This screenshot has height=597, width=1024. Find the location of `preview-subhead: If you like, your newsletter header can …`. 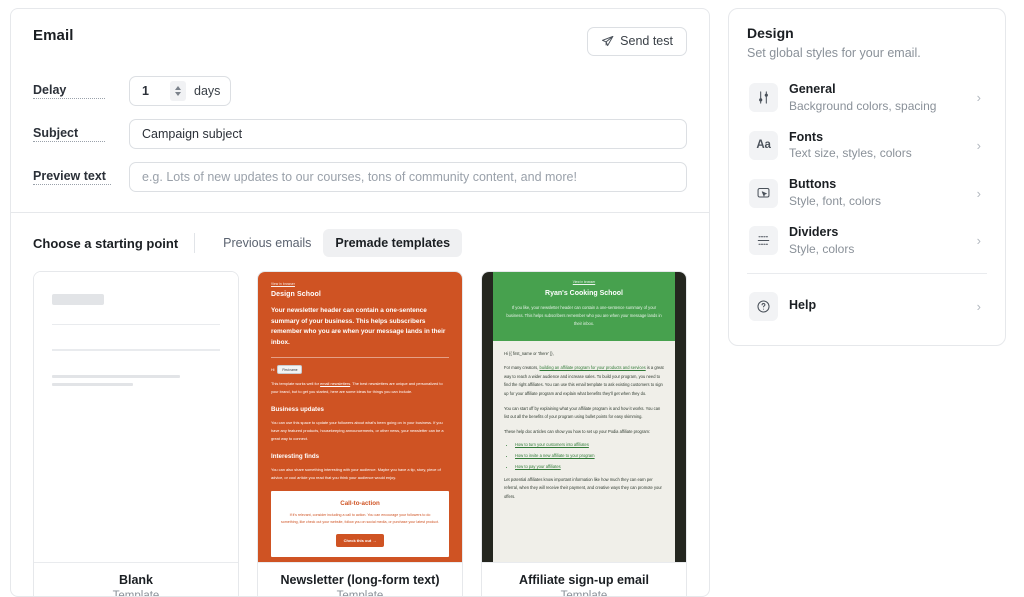

preview-subhead: If you like, your newsletter header can … is located at coordinates (584, 316).